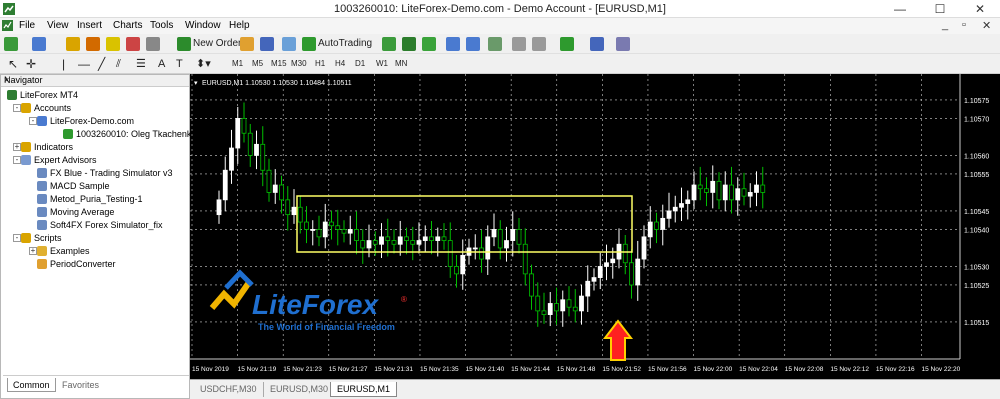 The height and width of the screenshot is (399, 1000). What do you see at coordinates (519, 44) in the screenshot?
I see `auto-scroll-icon` at bounding box center [519, 44].